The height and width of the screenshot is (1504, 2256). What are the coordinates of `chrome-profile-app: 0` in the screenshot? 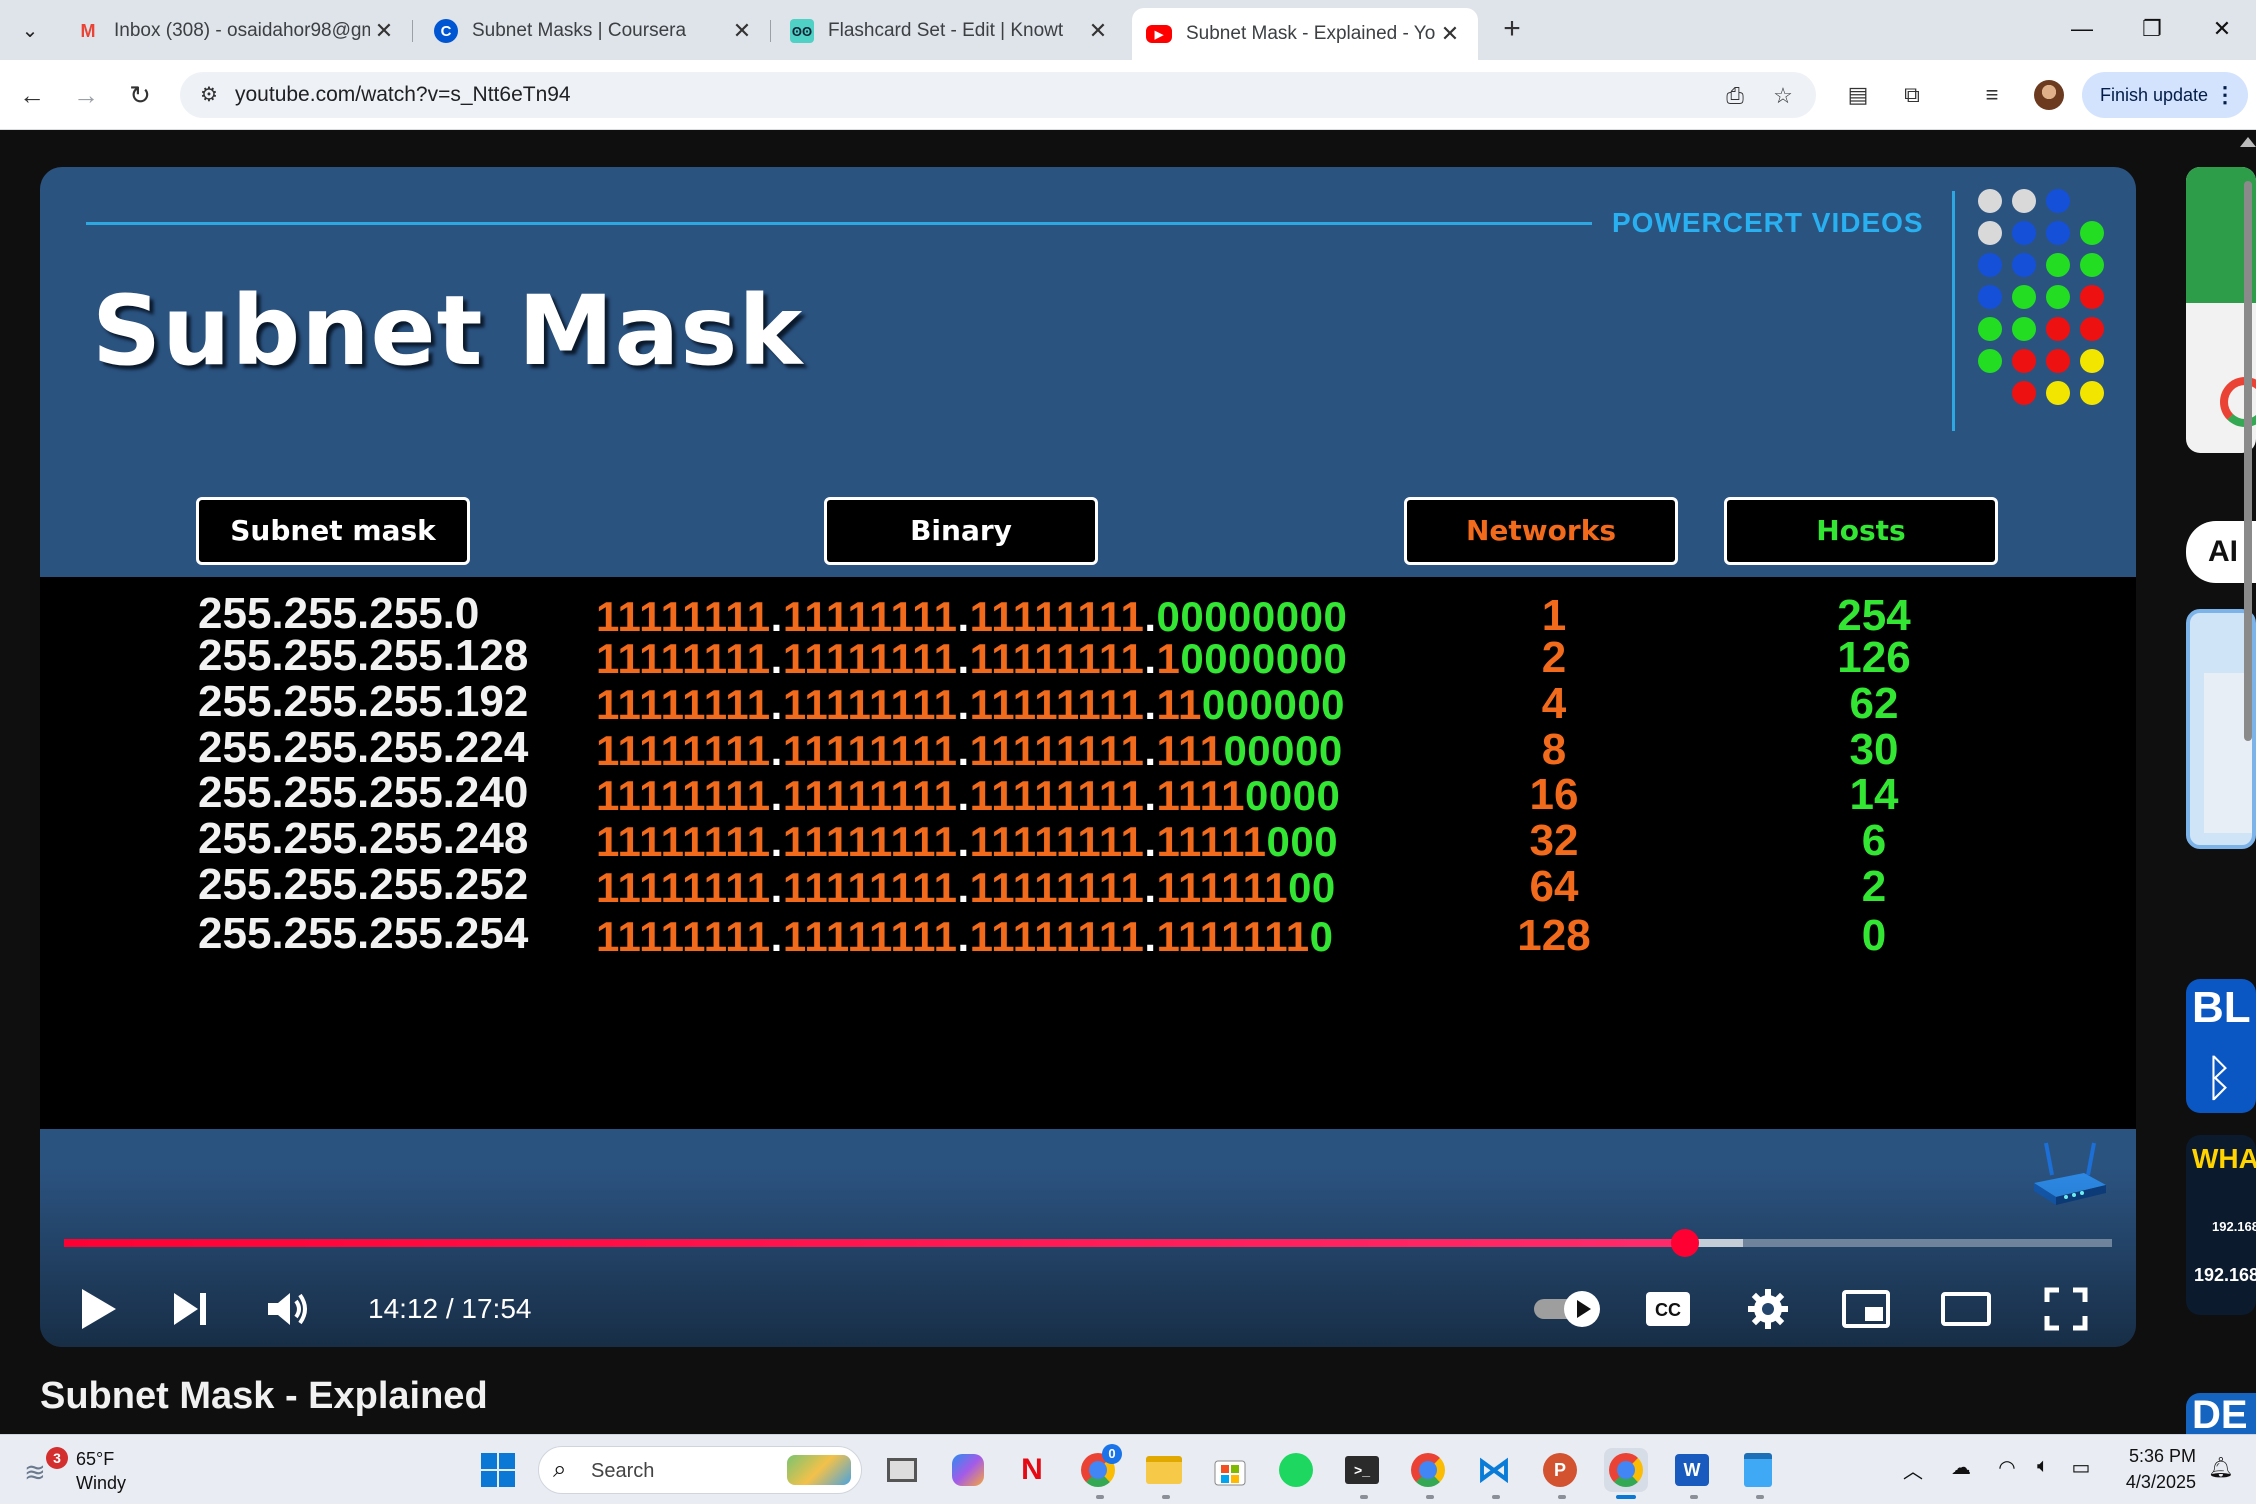 It's located at (1099, 1468).